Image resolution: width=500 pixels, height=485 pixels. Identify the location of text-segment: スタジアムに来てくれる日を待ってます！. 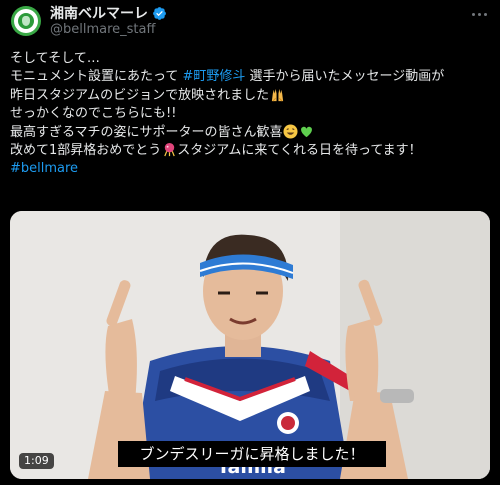
(299, 151).